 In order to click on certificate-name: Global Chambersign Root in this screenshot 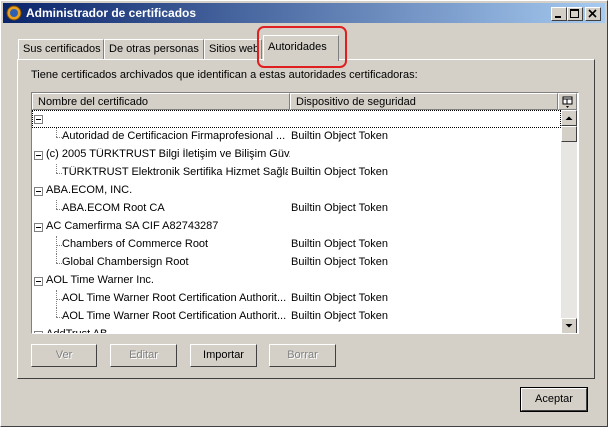, I will do `click(125, 262)`.